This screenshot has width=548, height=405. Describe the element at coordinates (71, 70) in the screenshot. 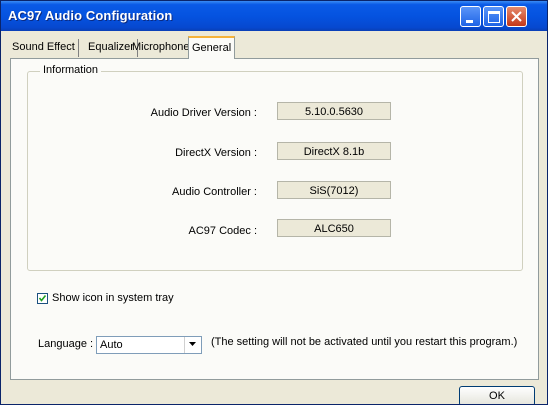

I see `information-group-label: Information` at that location.